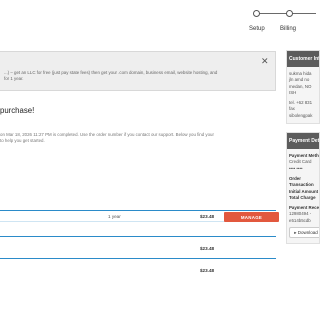  I want to click on receipt-id-line-2: e514b5cdb, so click(300, 220).